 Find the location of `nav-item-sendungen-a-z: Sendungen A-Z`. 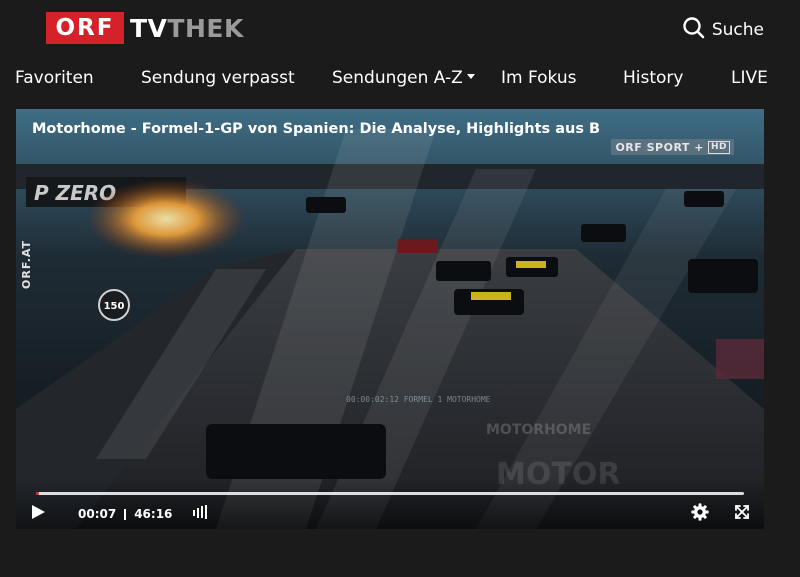

nav-item-sendungen-a-z: Sendungen A-Z is located at coordinates (403, 78).